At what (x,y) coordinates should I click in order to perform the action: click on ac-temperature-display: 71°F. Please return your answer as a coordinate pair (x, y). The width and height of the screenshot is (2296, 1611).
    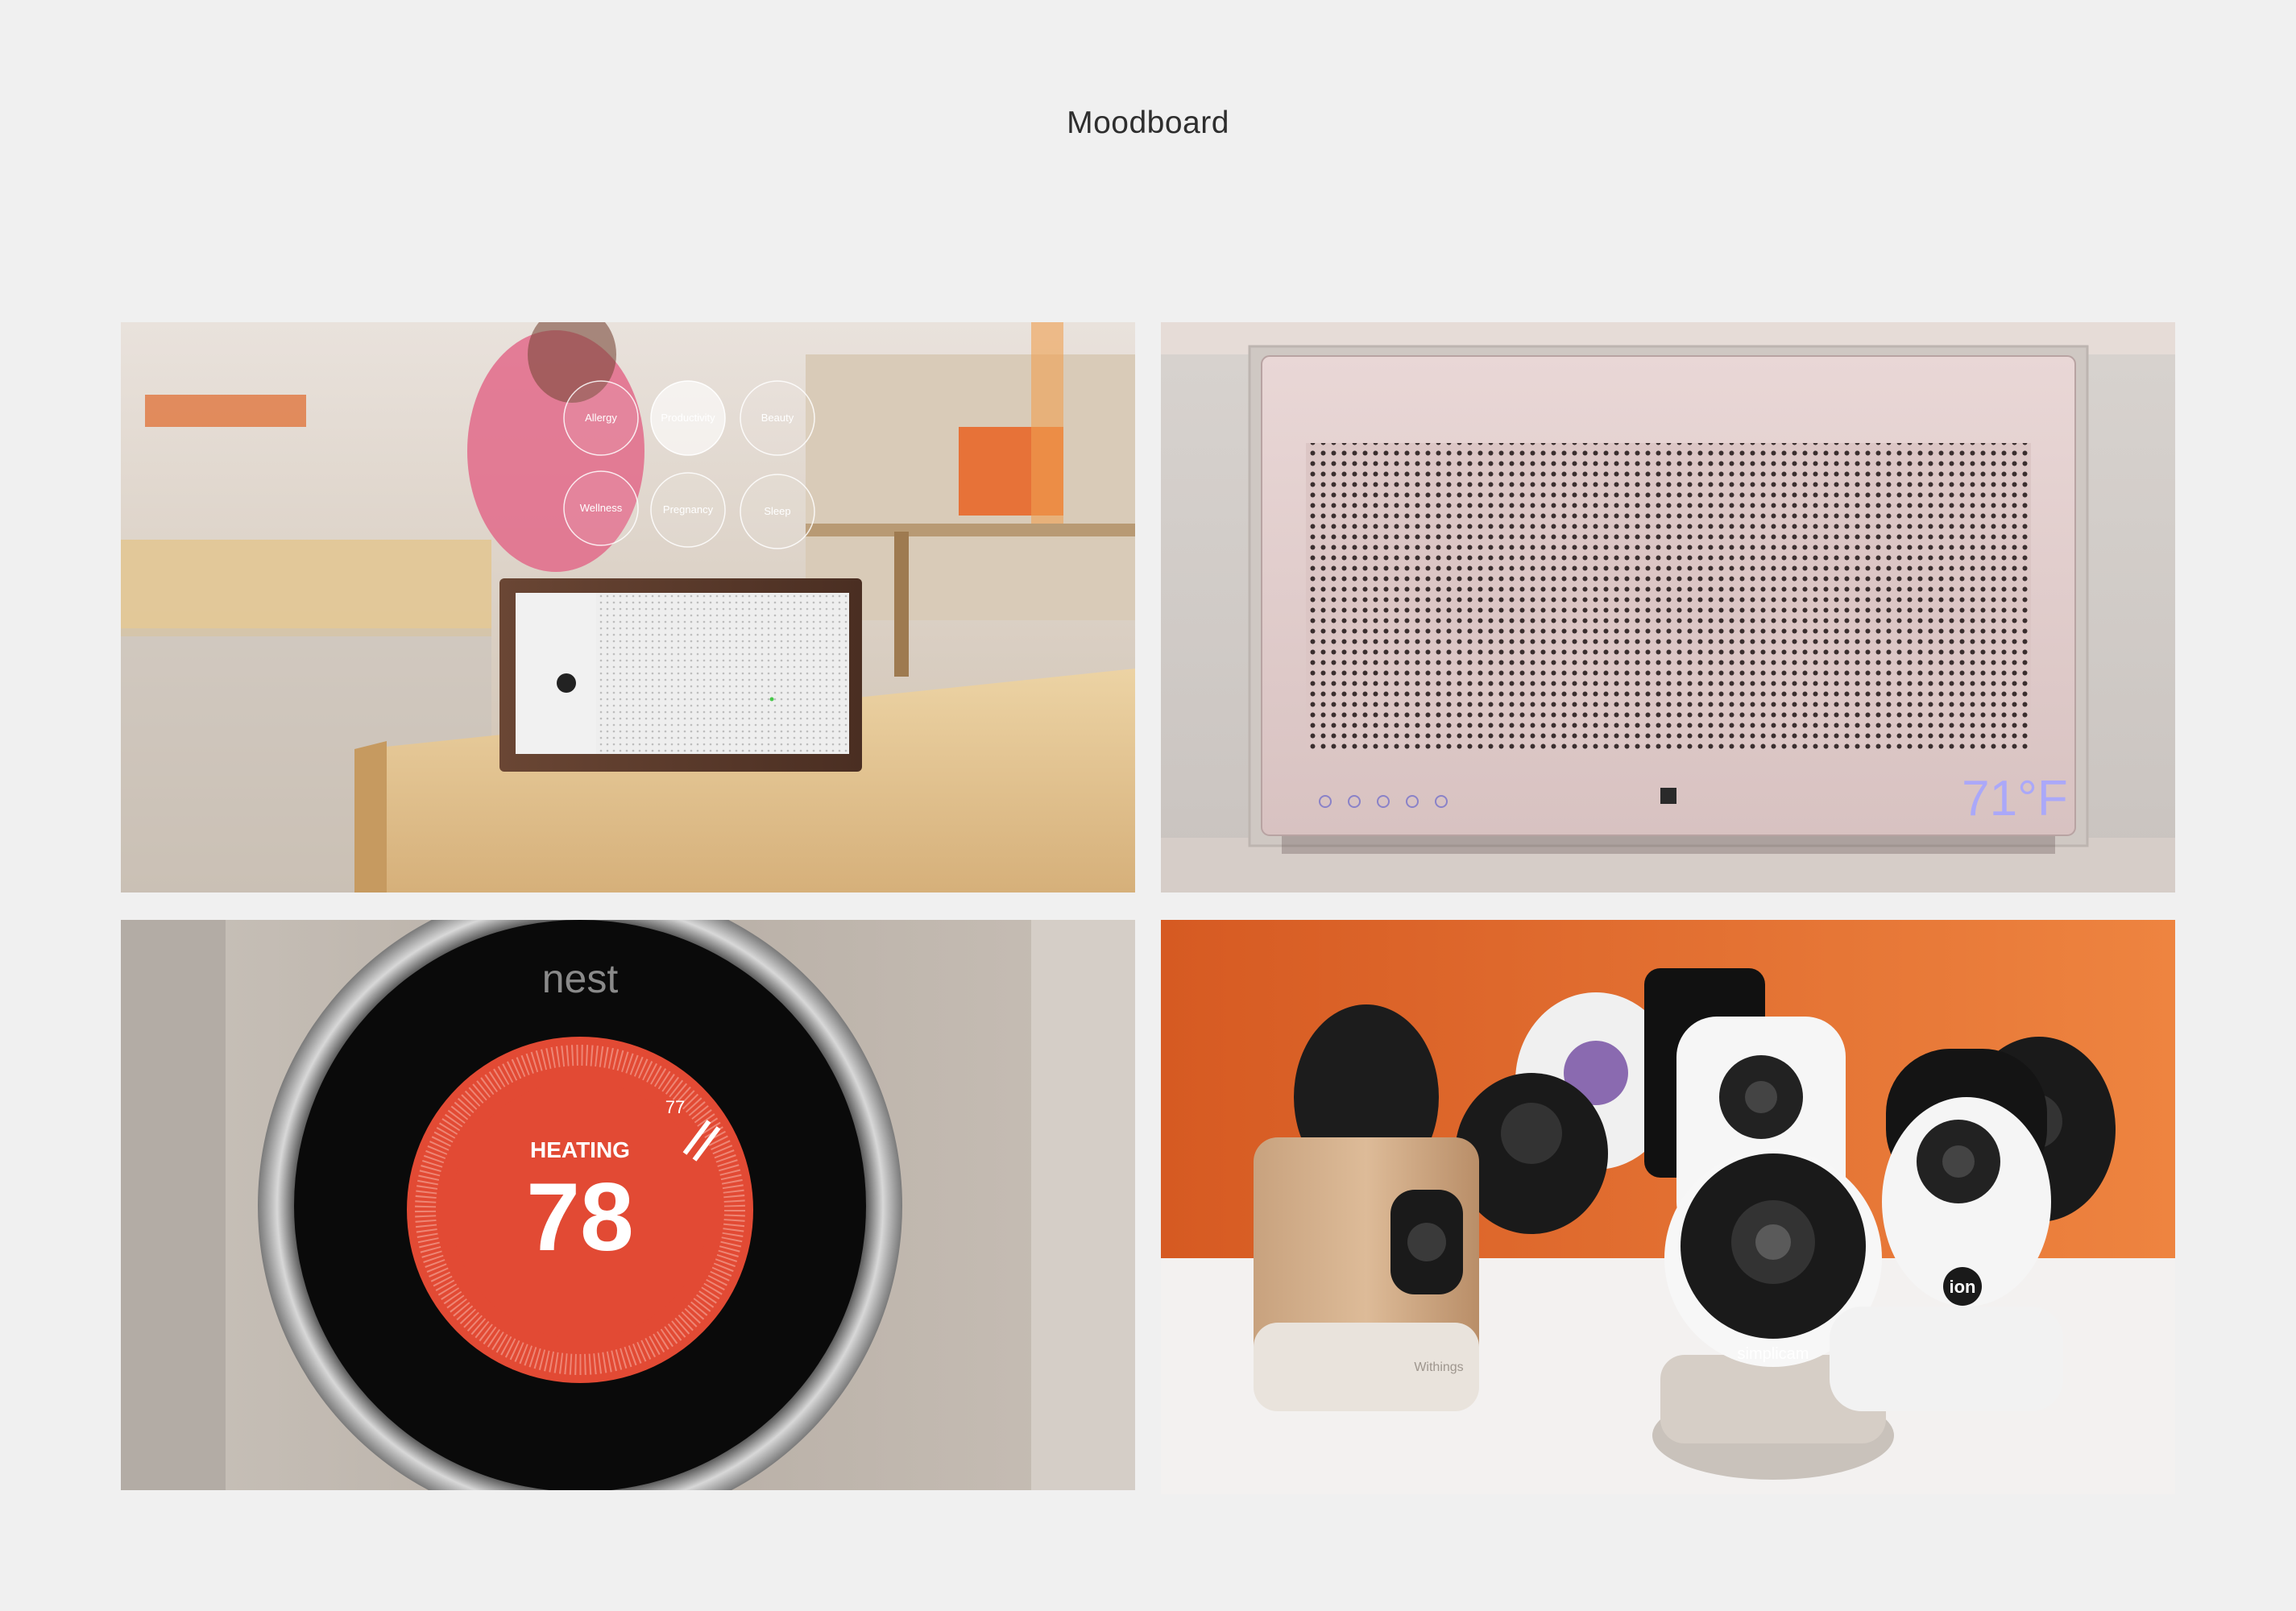
    Looking at the image, I should click on (2015, 798).